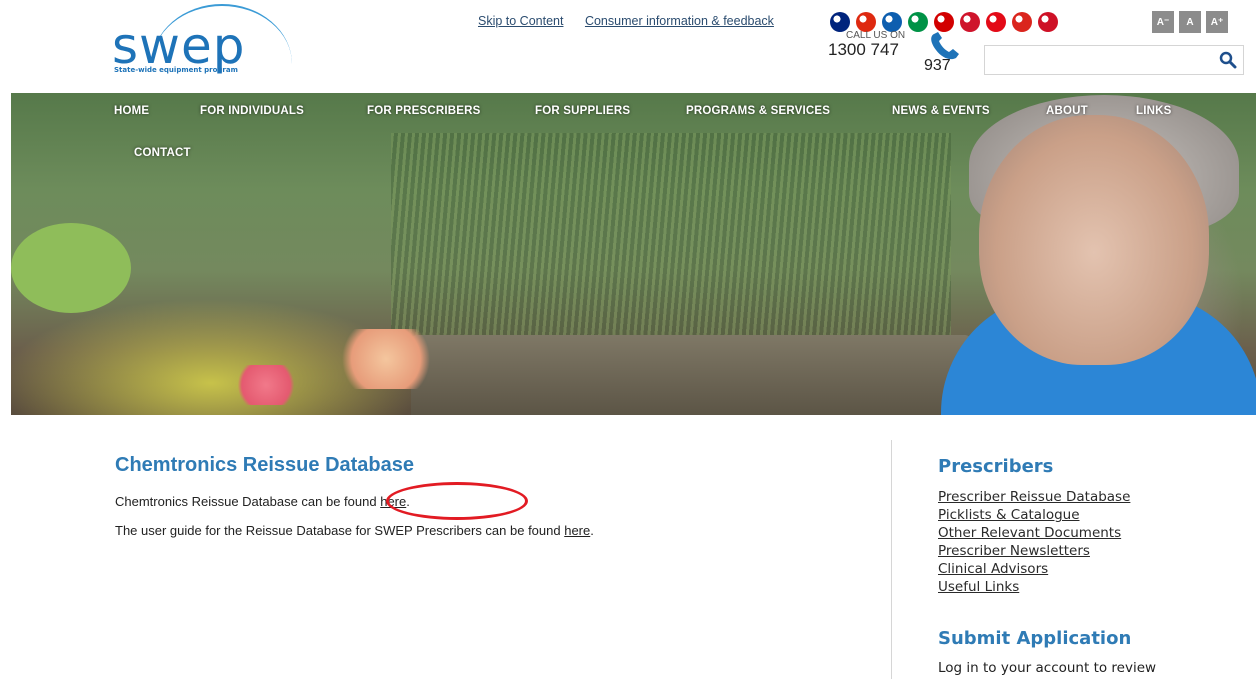  Describe the element at coordinates (266, 385) in the screenshot. I see `hero-flower-pink` at that location.